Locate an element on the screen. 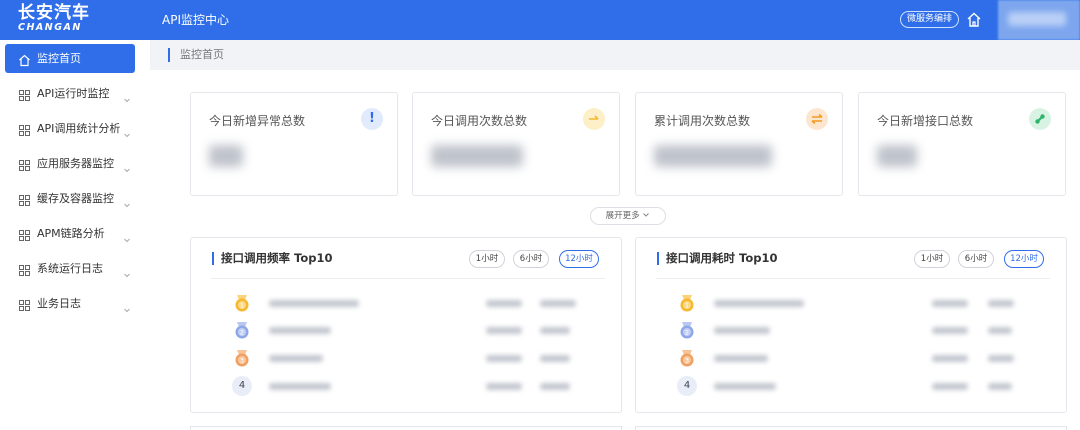  top-bar: 长安汽车 CHANGAN API监控中心 微服务编排 is located at coordinates (540, 20).